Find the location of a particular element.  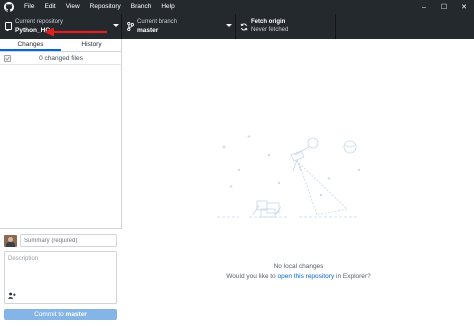

hint-suffix: in Explorer? is located at coordinates (352, 276).